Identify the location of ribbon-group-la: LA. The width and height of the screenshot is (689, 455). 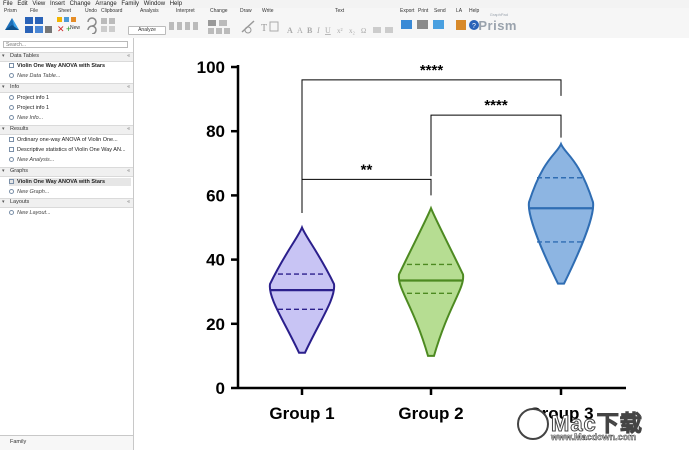
(459, 11).